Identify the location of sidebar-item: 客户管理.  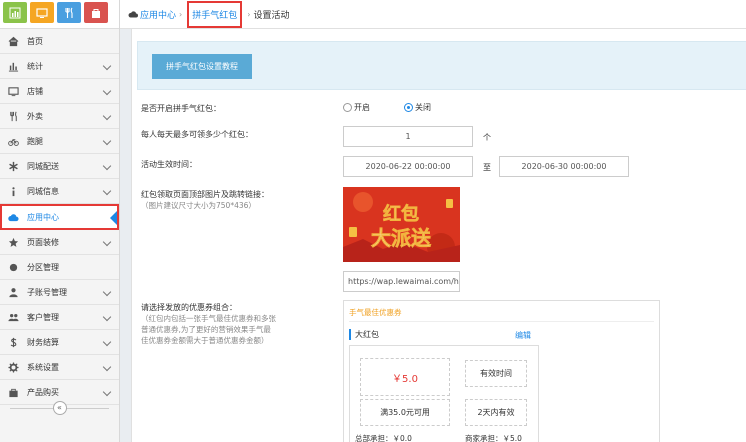
(59, 317).